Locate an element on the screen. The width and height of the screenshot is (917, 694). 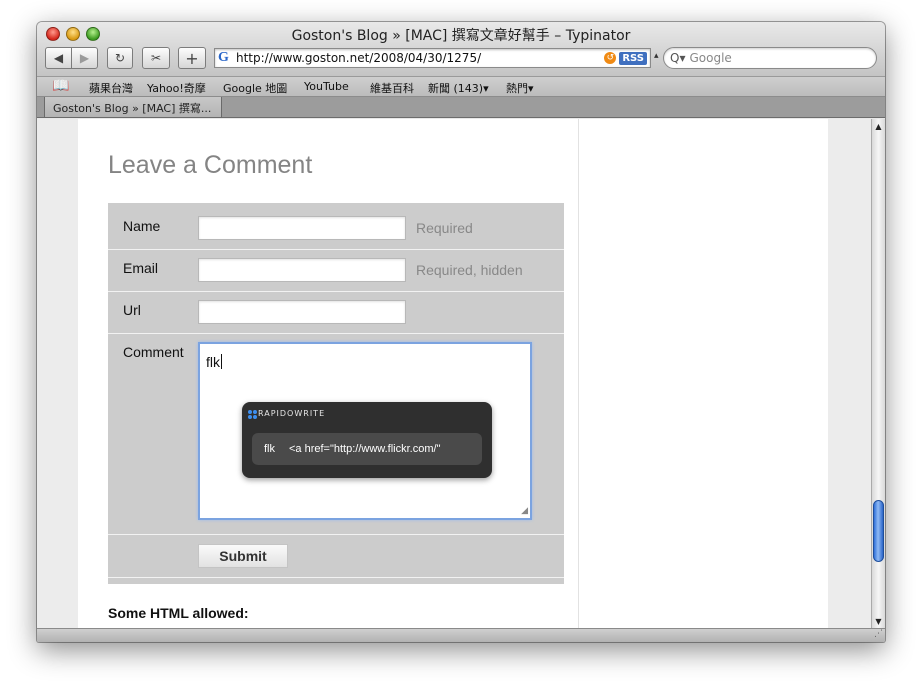
bookmark-google-maps: Google 地圖 is located at coordinates (255, 88).